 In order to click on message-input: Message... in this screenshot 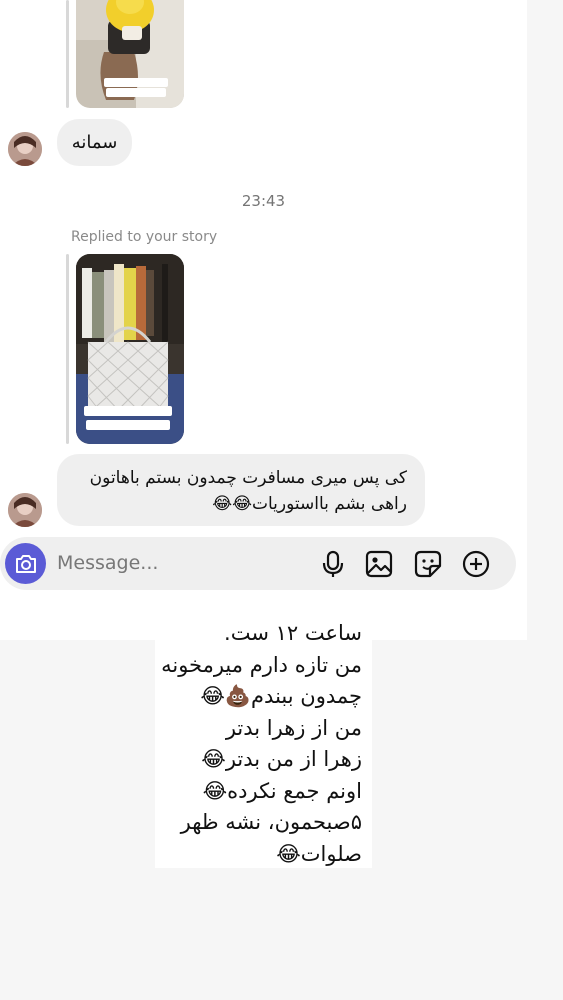, I will do `click(107, 563)`.